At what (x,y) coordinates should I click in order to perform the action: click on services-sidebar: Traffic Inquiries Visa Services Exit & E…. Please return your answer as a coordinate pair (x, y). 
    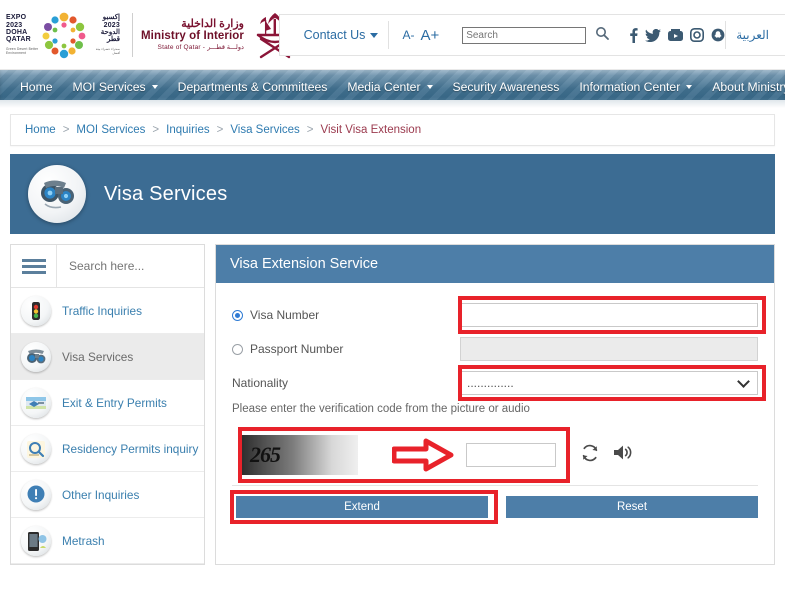
    Looking at the image, I should click on (107, 404).